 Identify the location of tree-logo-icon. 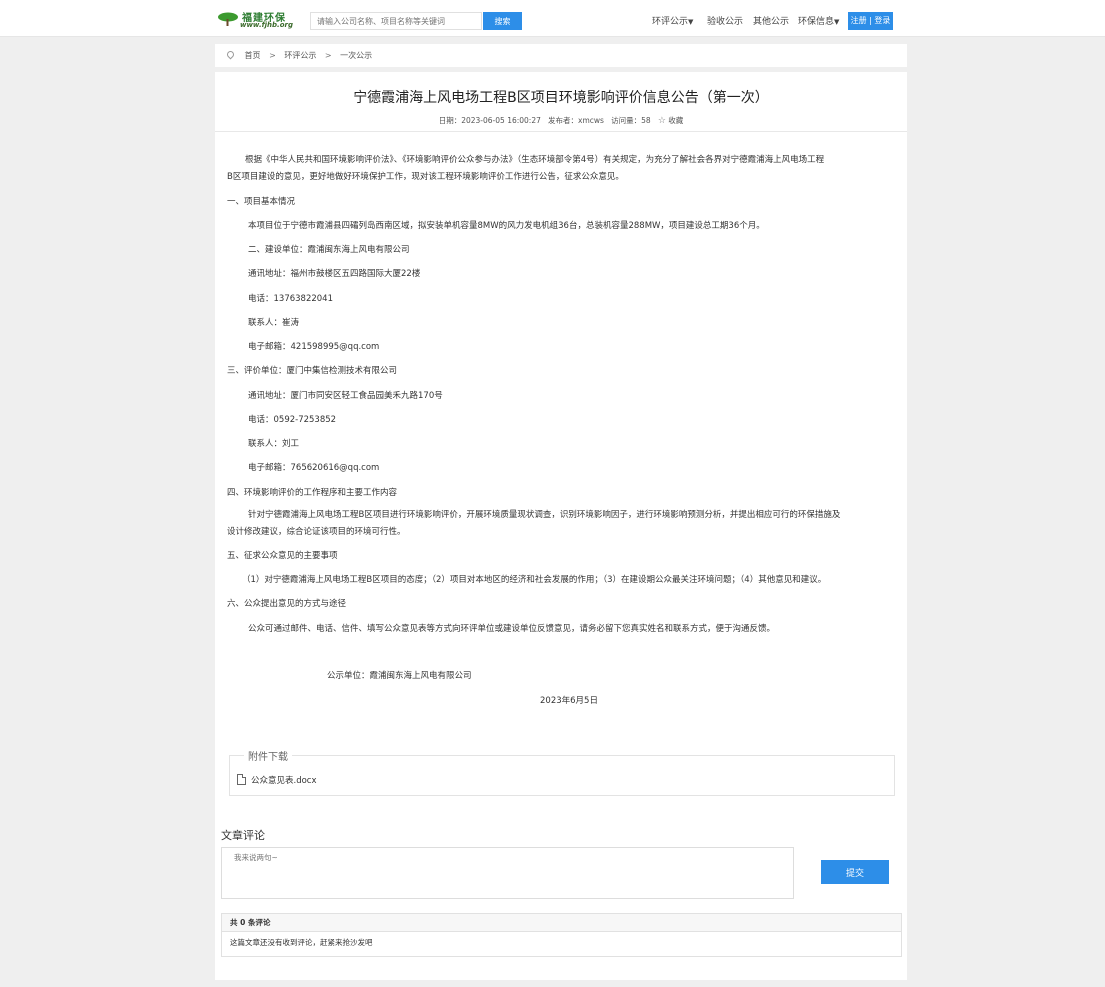
(228, 19).